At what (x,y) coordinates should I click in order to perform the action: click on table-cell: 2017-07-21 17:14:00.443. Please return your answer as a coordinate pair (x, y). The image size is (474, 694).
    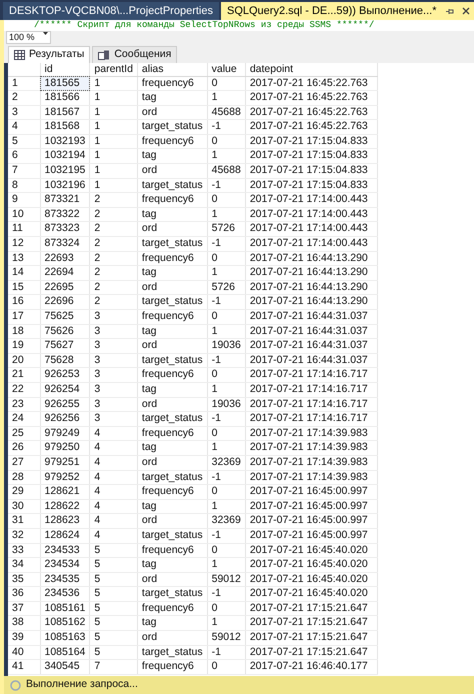
    Looking at the image, I should click on (311, 229).